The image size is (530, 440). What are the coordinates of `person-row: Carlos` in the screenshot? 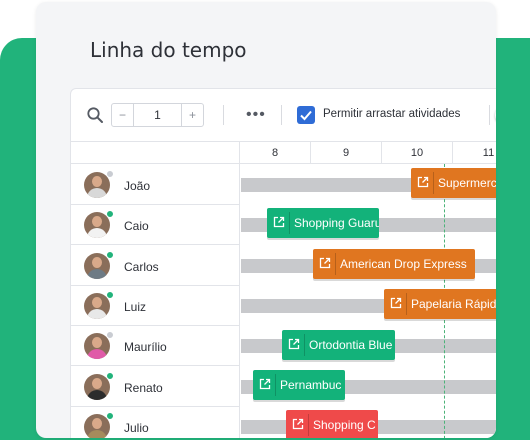 It's located at (155, 266).